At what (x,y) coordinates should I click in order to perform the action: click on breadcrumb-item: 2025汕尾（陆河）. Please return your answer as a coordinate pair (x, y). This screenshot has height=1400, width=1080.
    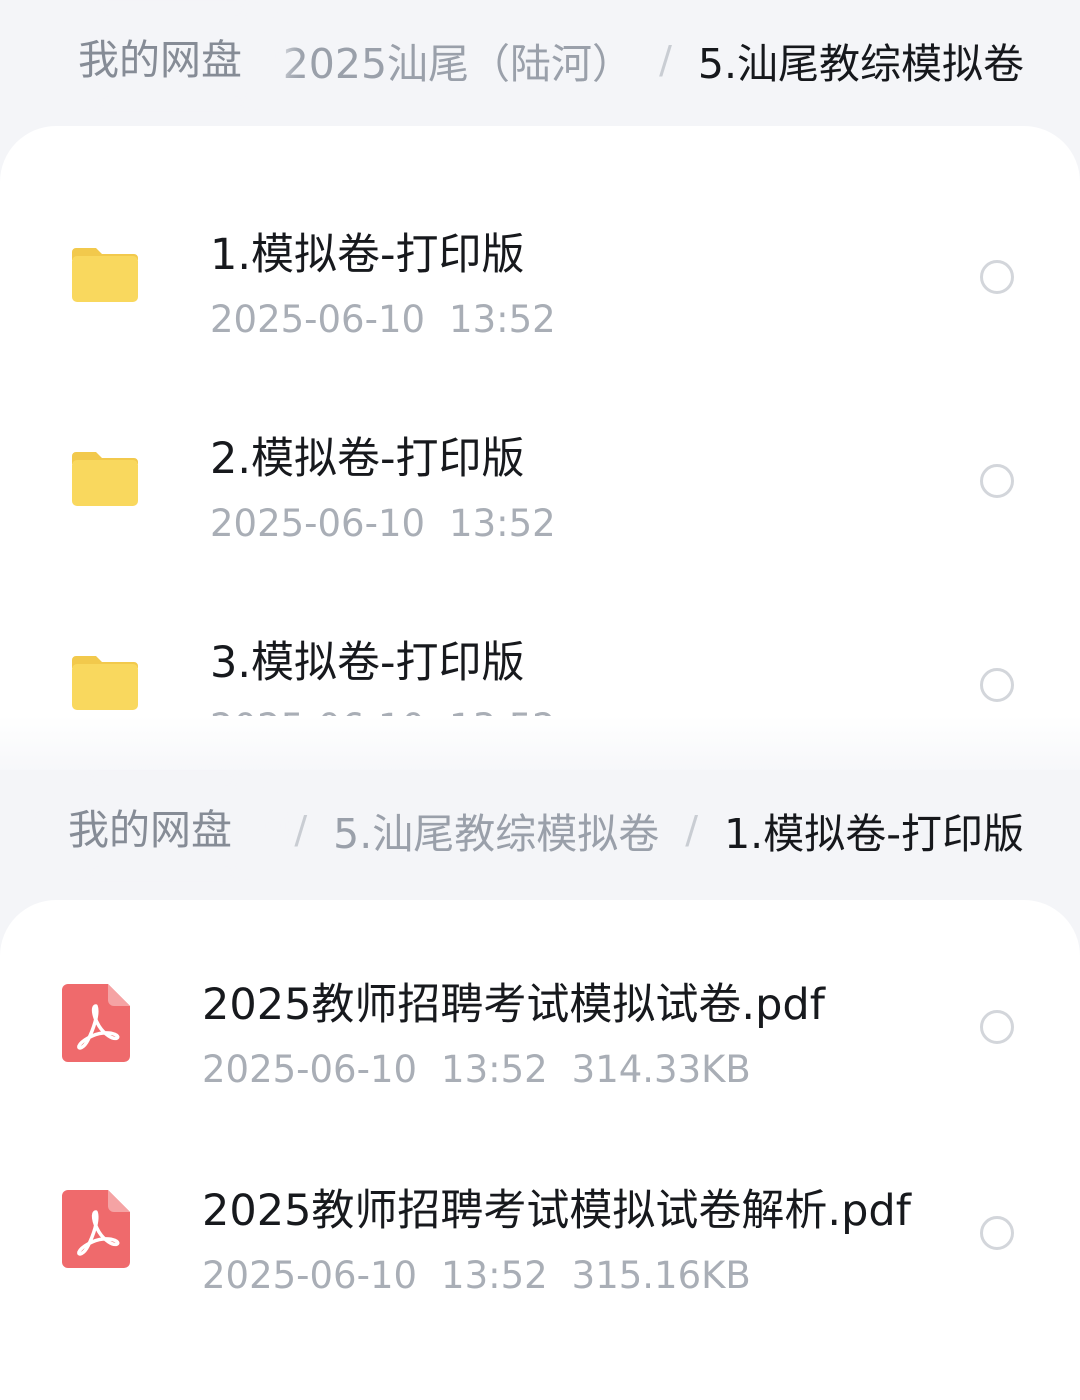
    Looking at the image, I should click on (458, 60).